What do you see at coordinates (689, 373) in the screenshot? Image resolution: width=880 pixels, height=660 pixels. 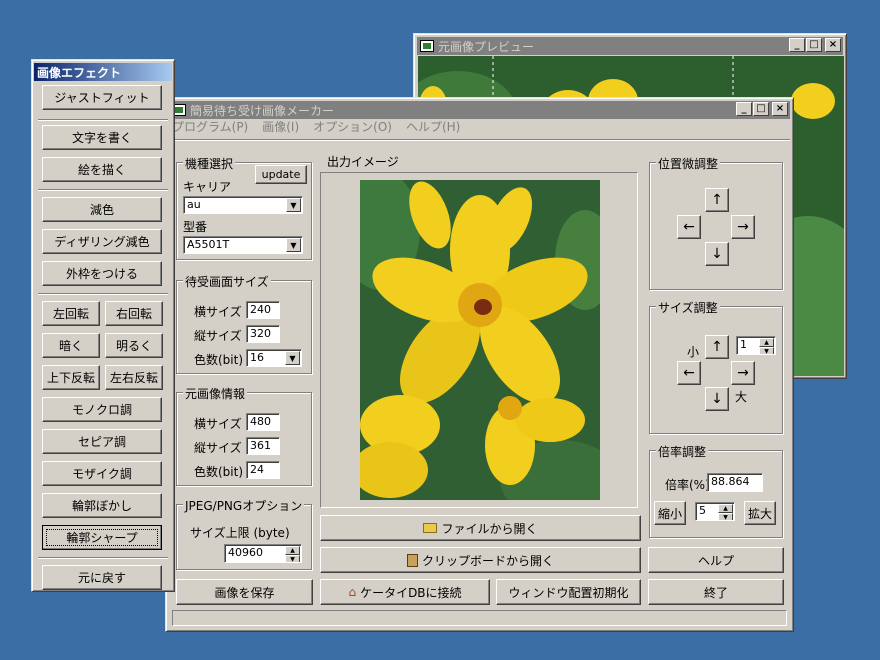 I see `size-left-button: ←` at bounding box center [689, 373].